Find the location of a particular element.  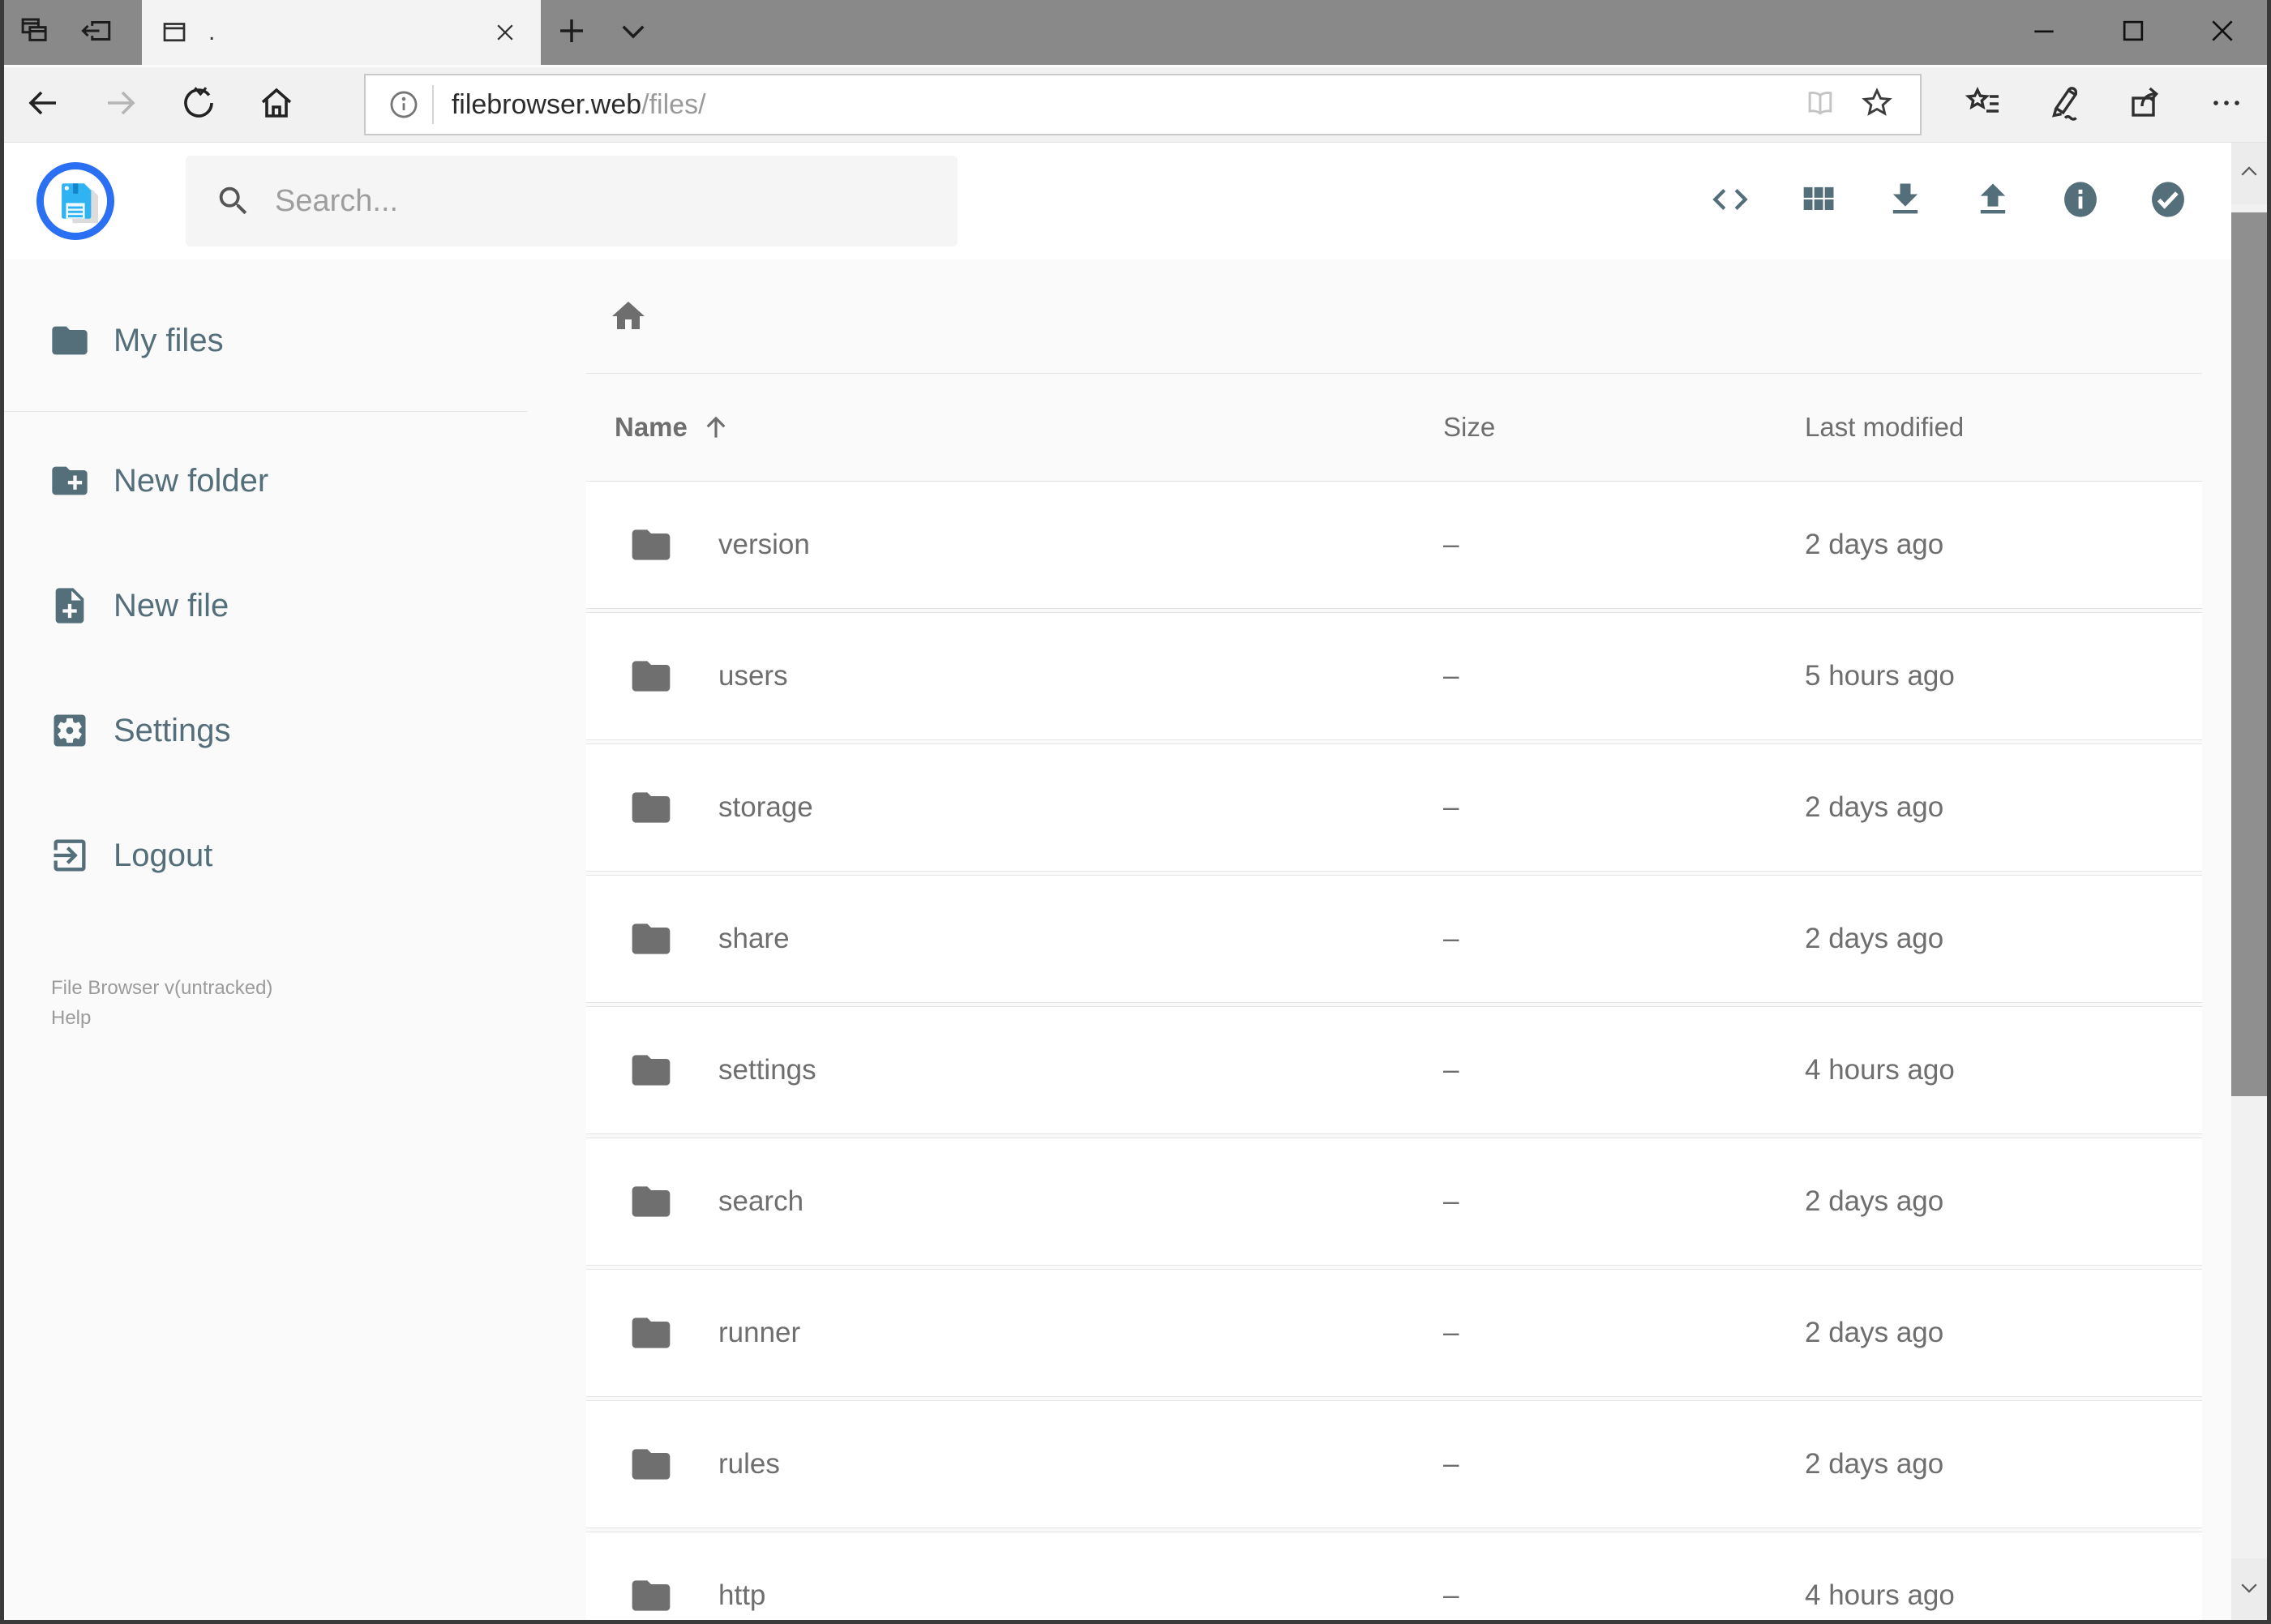

minimize-button is located at coordinates (2044, 33).